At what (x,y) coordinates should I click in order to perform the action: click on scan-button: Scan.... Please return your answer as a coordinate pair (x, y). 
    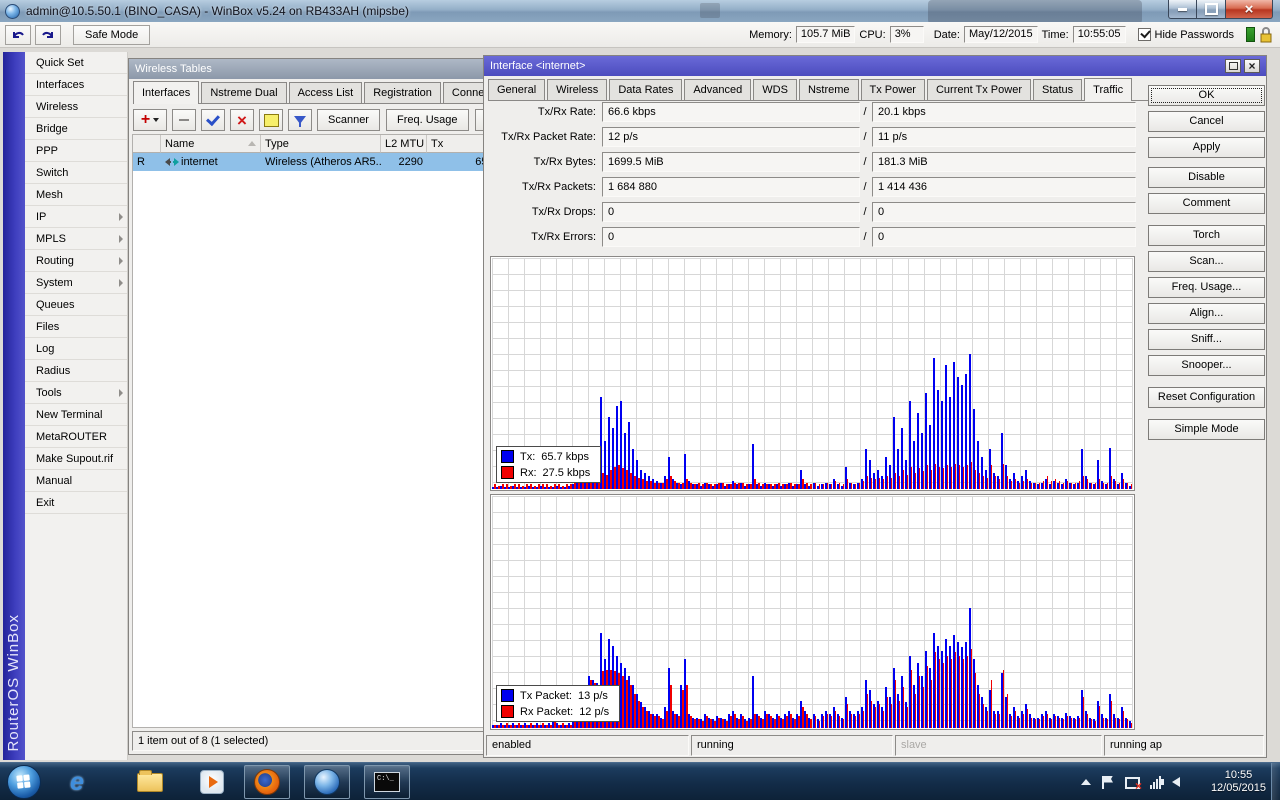
    Looking at the image, I should click on (1206, 261).